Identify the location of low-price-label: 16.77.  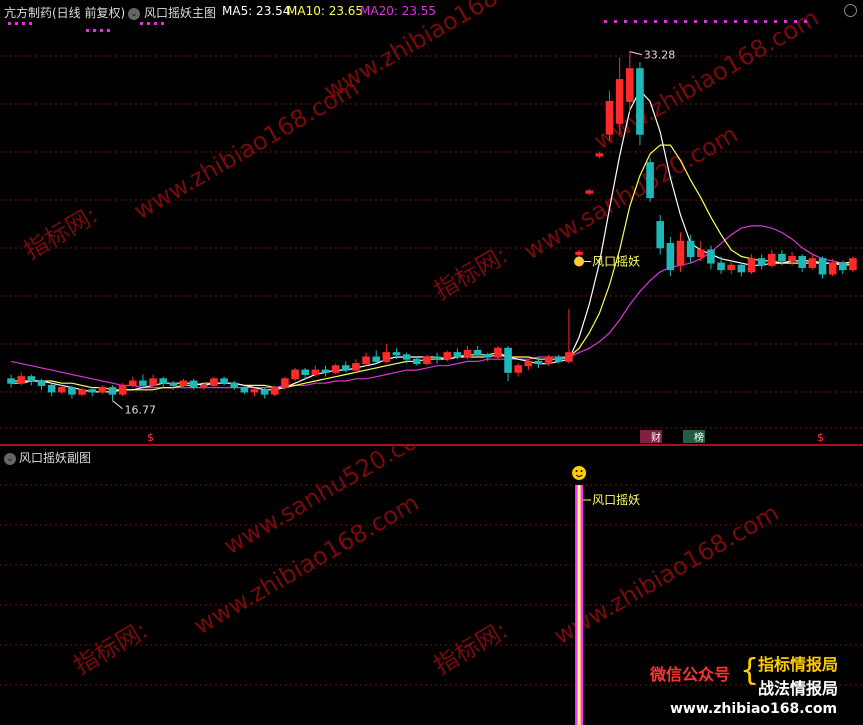
(141, 410).